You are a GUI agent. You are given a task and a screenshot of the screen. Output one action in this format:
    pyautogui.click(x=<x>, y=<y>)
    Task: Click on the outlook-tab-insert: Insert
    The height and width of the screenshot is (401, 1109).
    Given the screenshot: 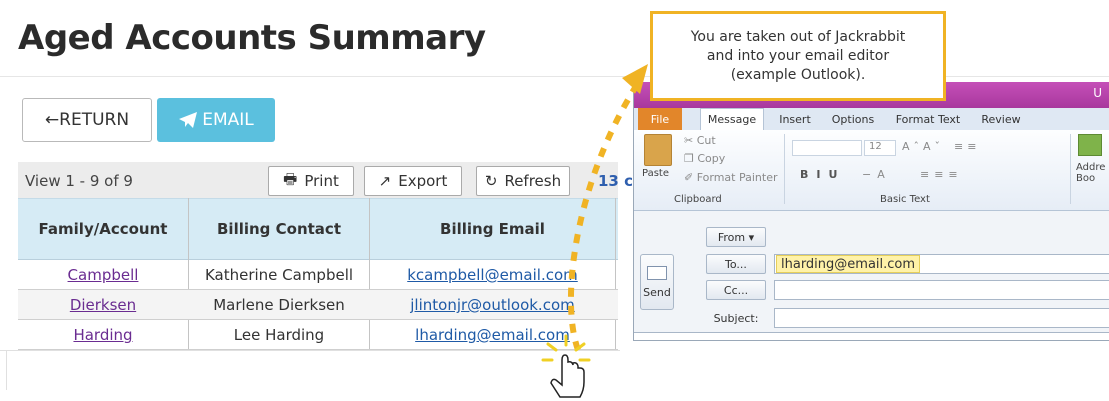 What is the action you would take?
    pyautogui.click(x=795, y=119)
    